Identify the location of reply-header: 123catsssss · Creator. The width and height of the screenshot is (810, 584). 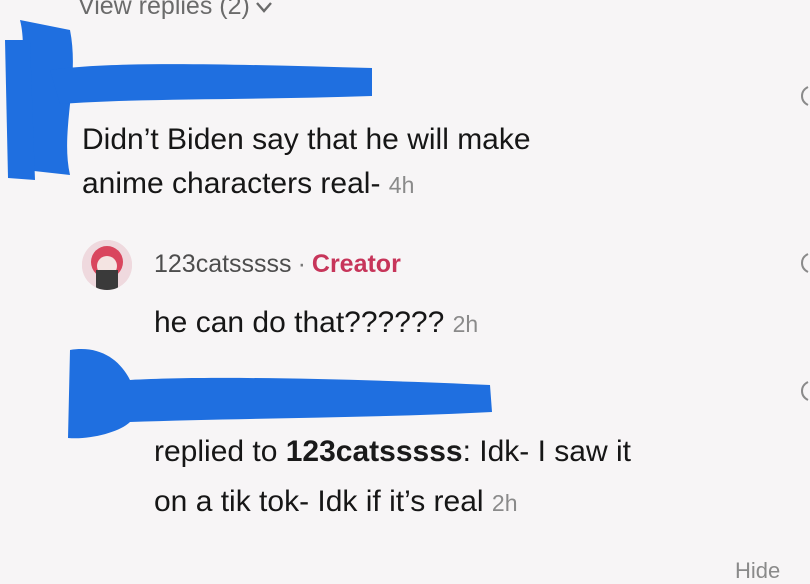
(277, 264).